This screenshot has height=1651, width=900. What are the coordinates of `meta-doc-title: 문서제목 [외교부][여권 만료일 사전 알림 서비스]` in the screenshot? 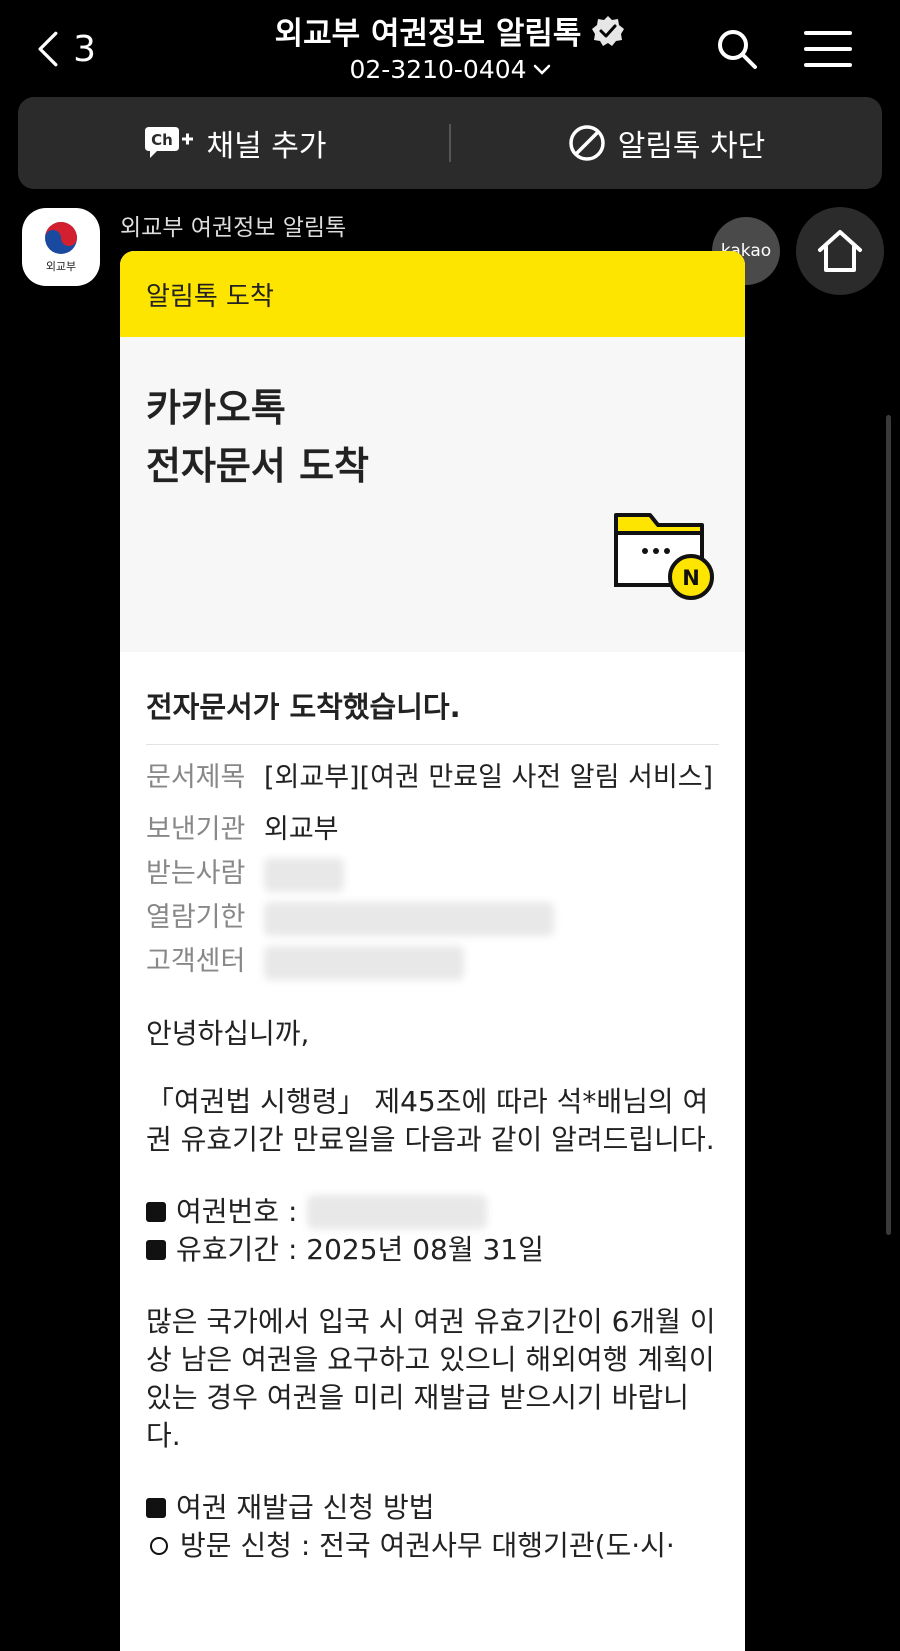 It's located at (432, 778).